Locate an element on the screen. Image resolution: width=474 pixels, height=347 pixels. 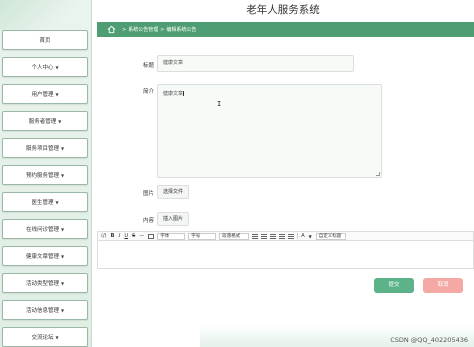
sidebar-item-label: 医生管理 is located at coordinates (42, 203).